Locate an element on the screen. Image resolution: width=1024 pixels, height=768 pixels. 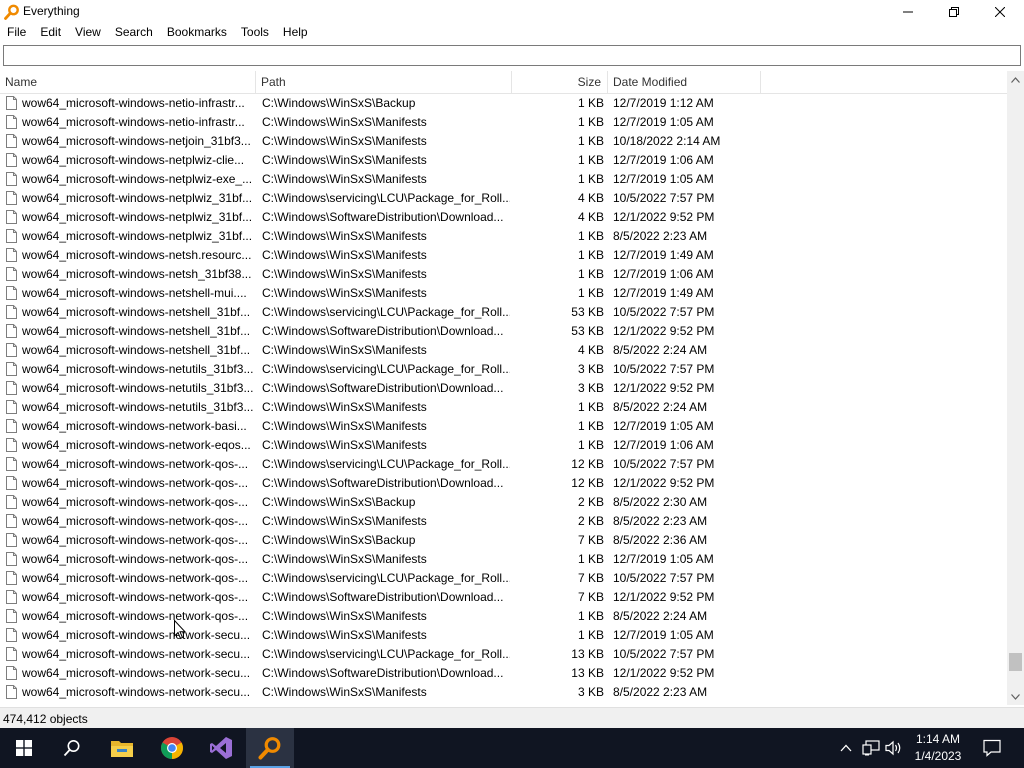
column-header-size: Size is located at coordinates (560, 82).